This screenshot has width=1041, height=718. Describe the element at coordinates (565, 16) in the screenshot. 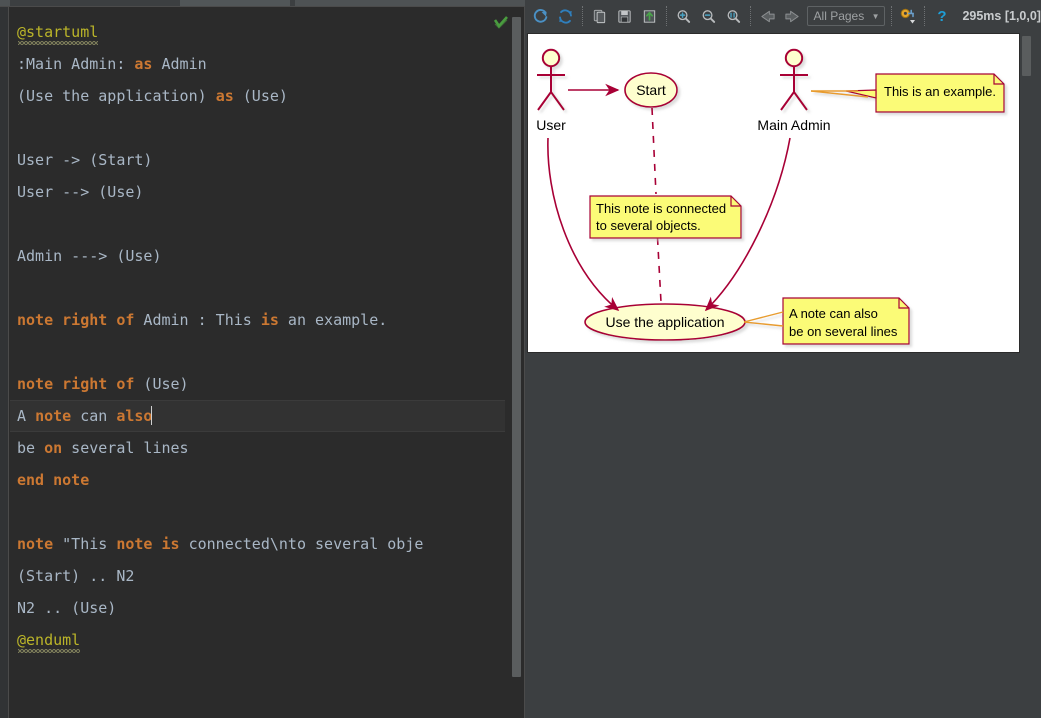

I see `sync-icon` at that location.